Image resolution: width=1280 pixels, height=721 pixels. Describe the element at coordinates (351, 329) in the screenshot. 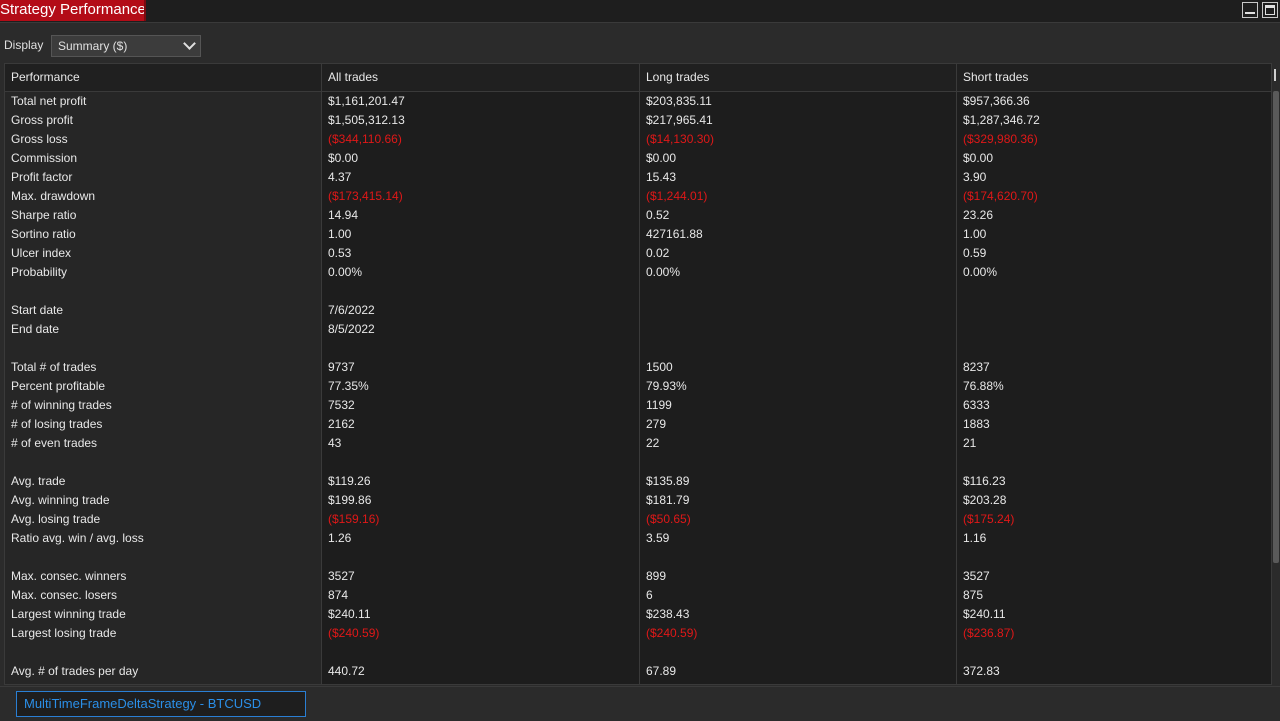

I see `row-value: 8/5/2022` at that location.